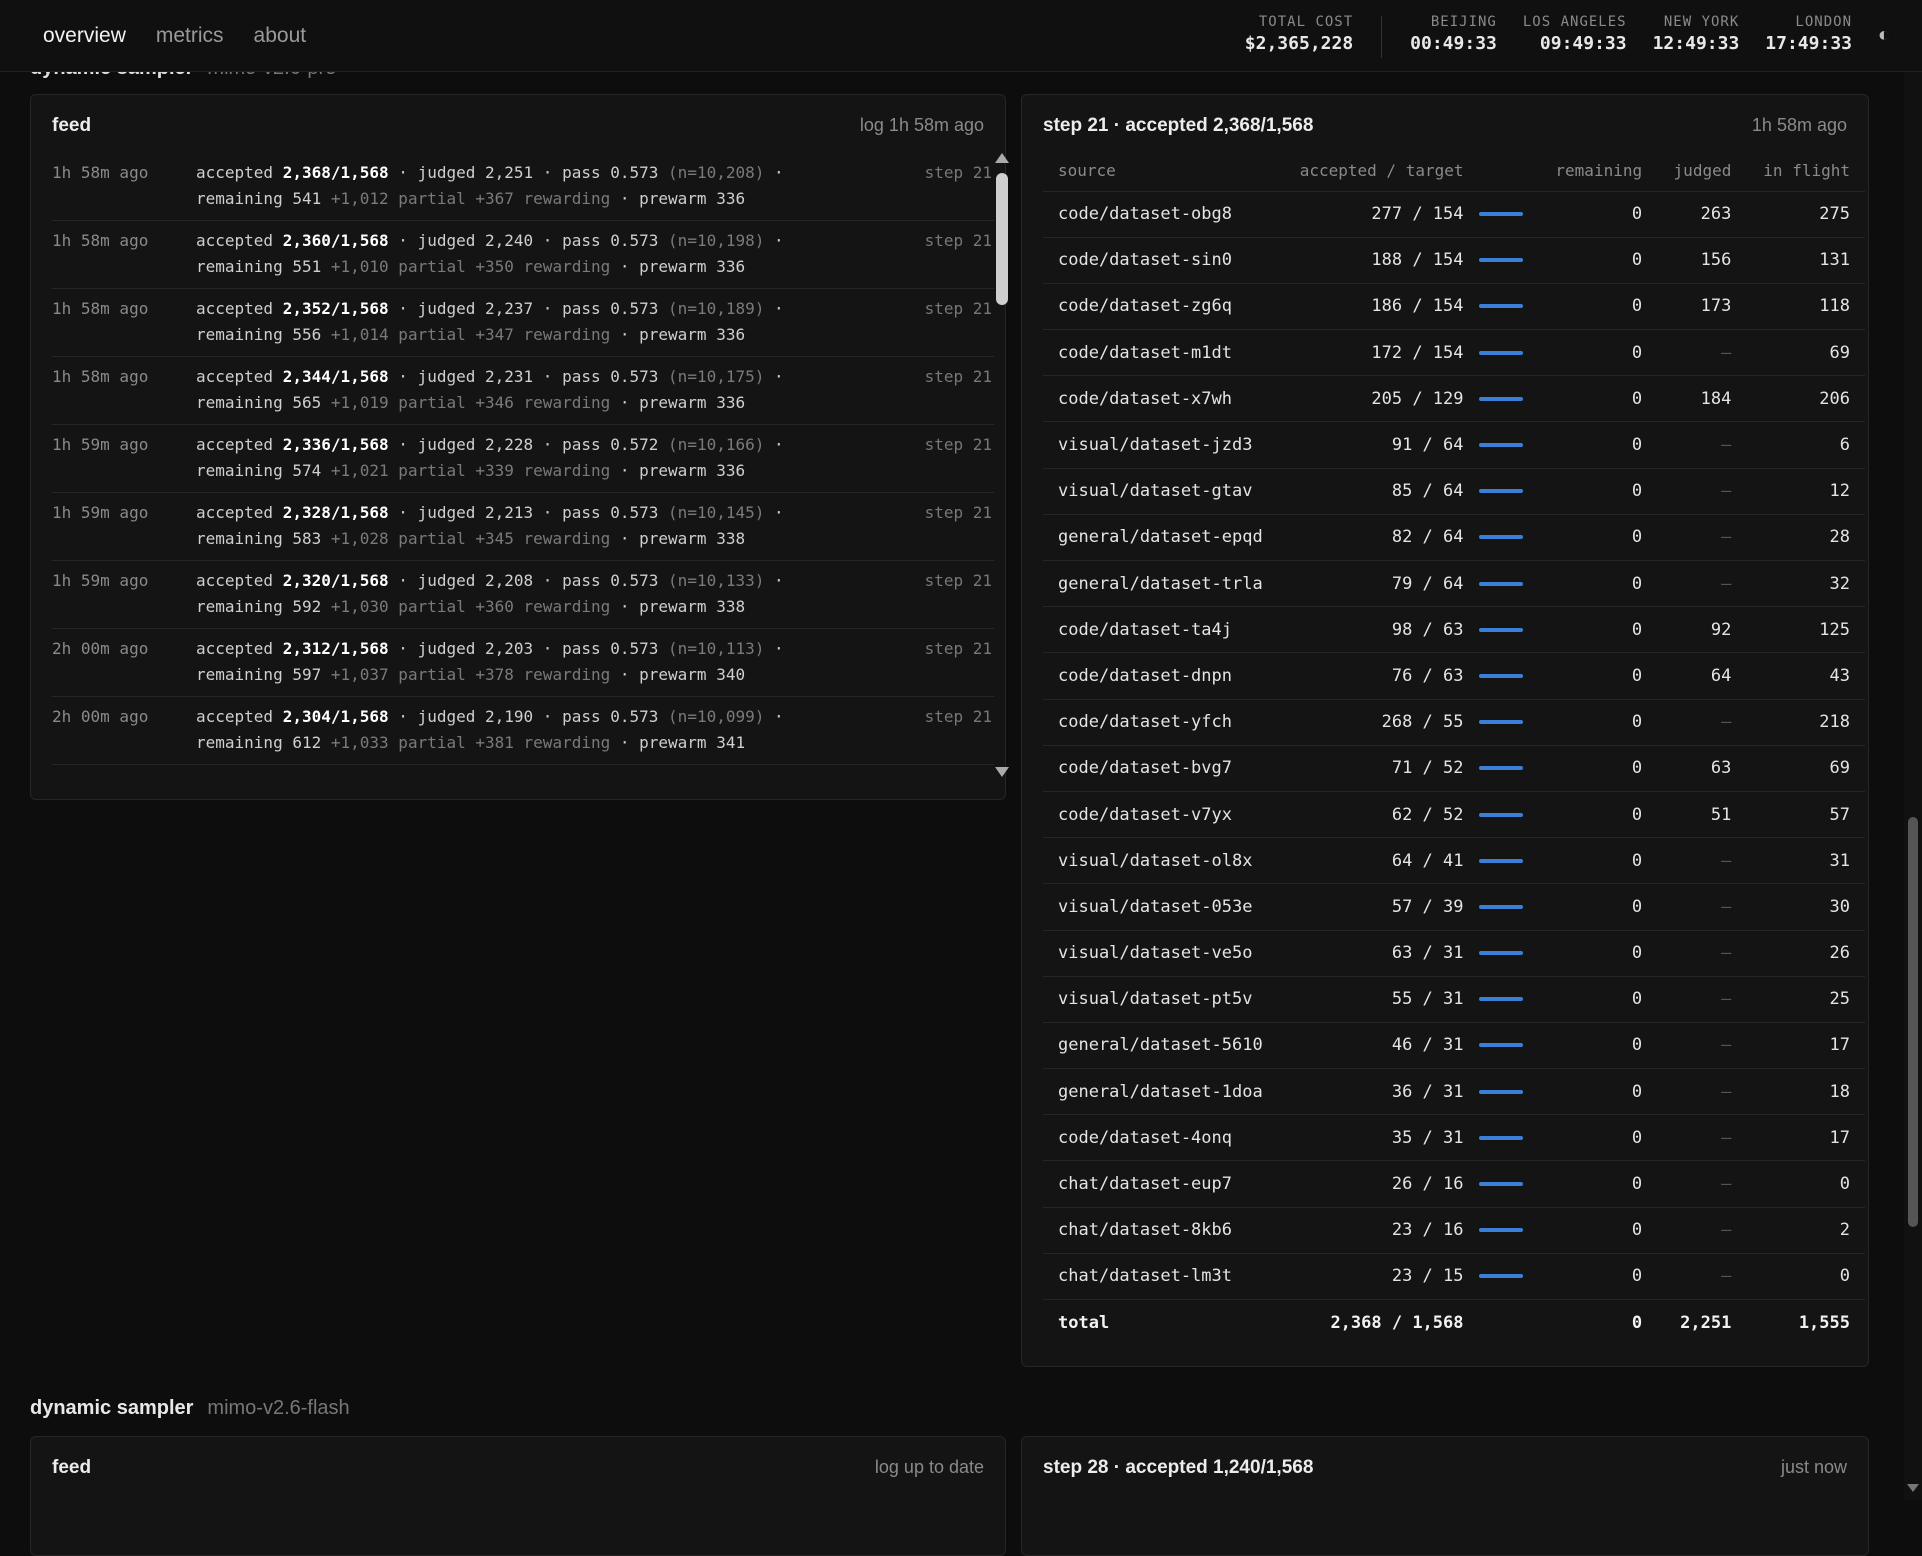 The height and width of the screenshot is (1556, 1922). I want to click on table-row: general/dataset-trla 79 / 64 0–32, so click(1454, 584).